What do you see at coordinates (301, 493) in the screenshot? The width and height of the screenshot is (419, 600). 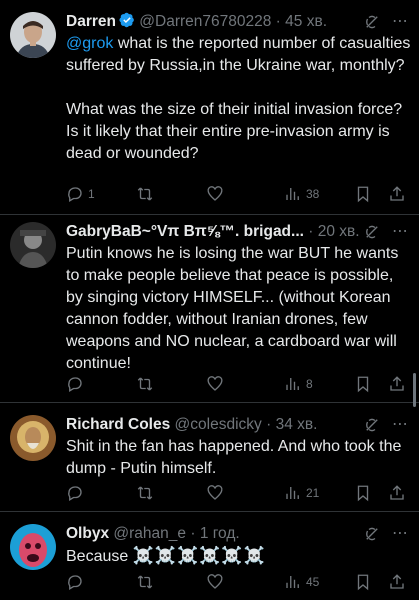 I see `views-button: 21` at bounding box center [301, 493].